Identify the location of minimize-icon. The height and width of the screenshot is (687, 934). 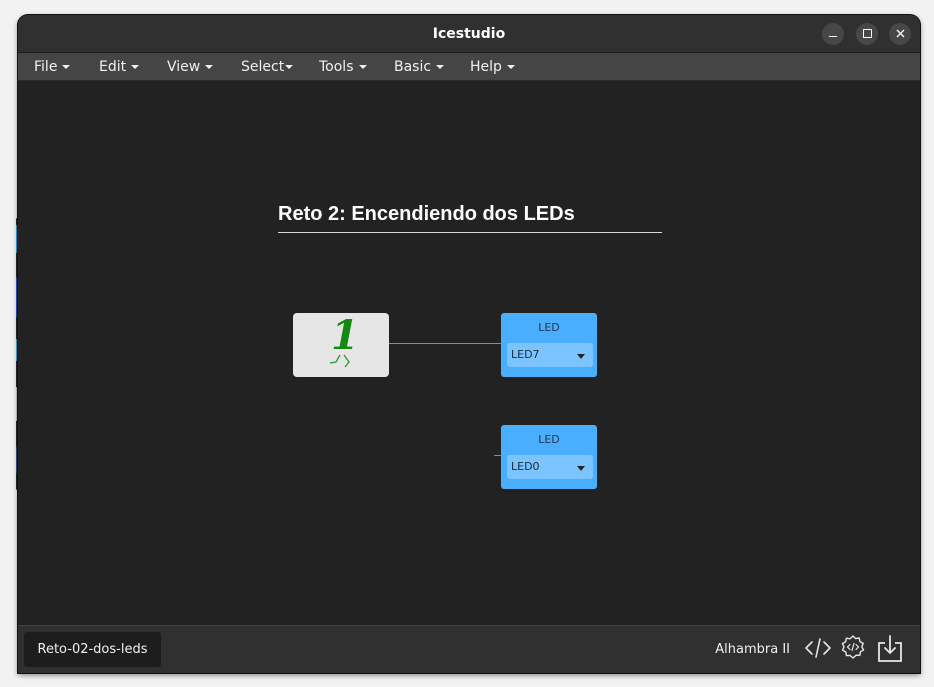
(833, 37).